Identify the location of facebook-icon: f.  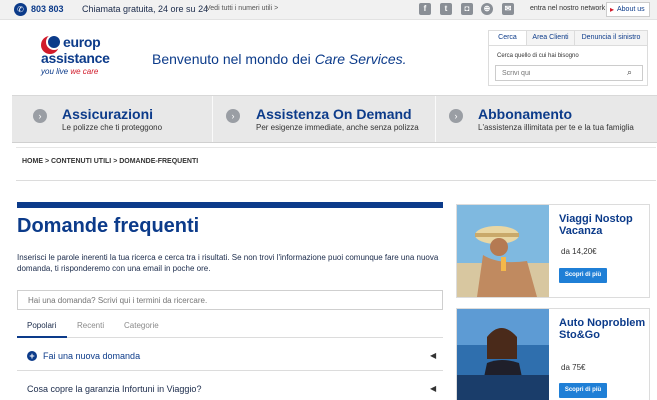
(425, 9).